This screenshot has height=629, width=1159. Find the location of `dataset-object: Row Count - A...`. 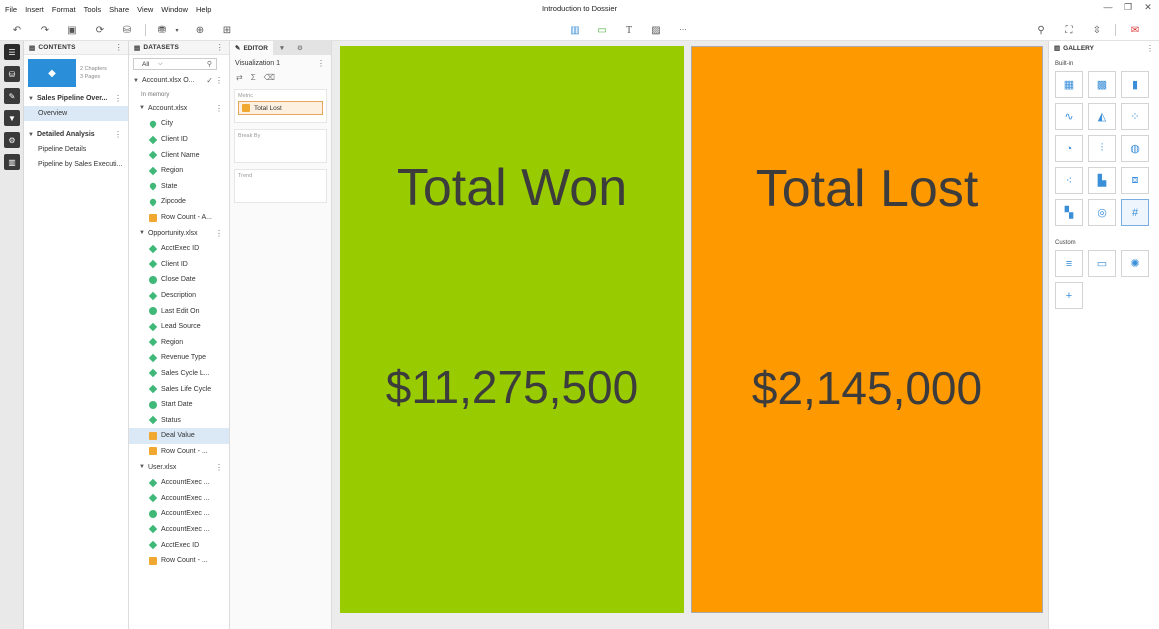

dataset-object: Row Count - A... is located at coordinates (179, 218).